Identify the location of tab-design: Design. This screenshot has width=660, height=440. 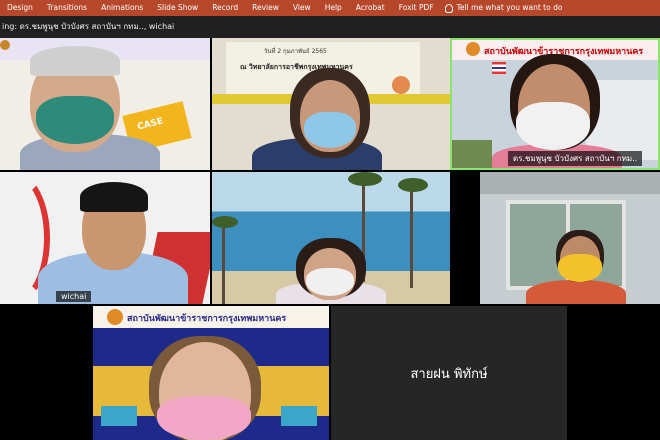
(20, 8).